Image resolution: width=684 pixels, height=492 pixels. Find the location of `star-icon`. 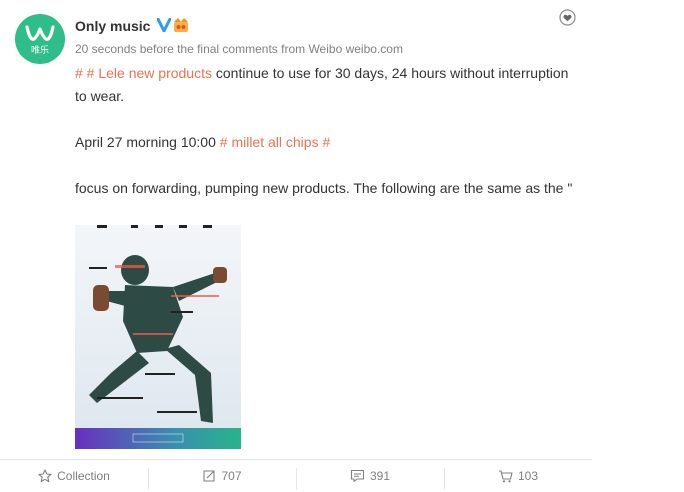

star-icon is located at coordinates (45, 476).